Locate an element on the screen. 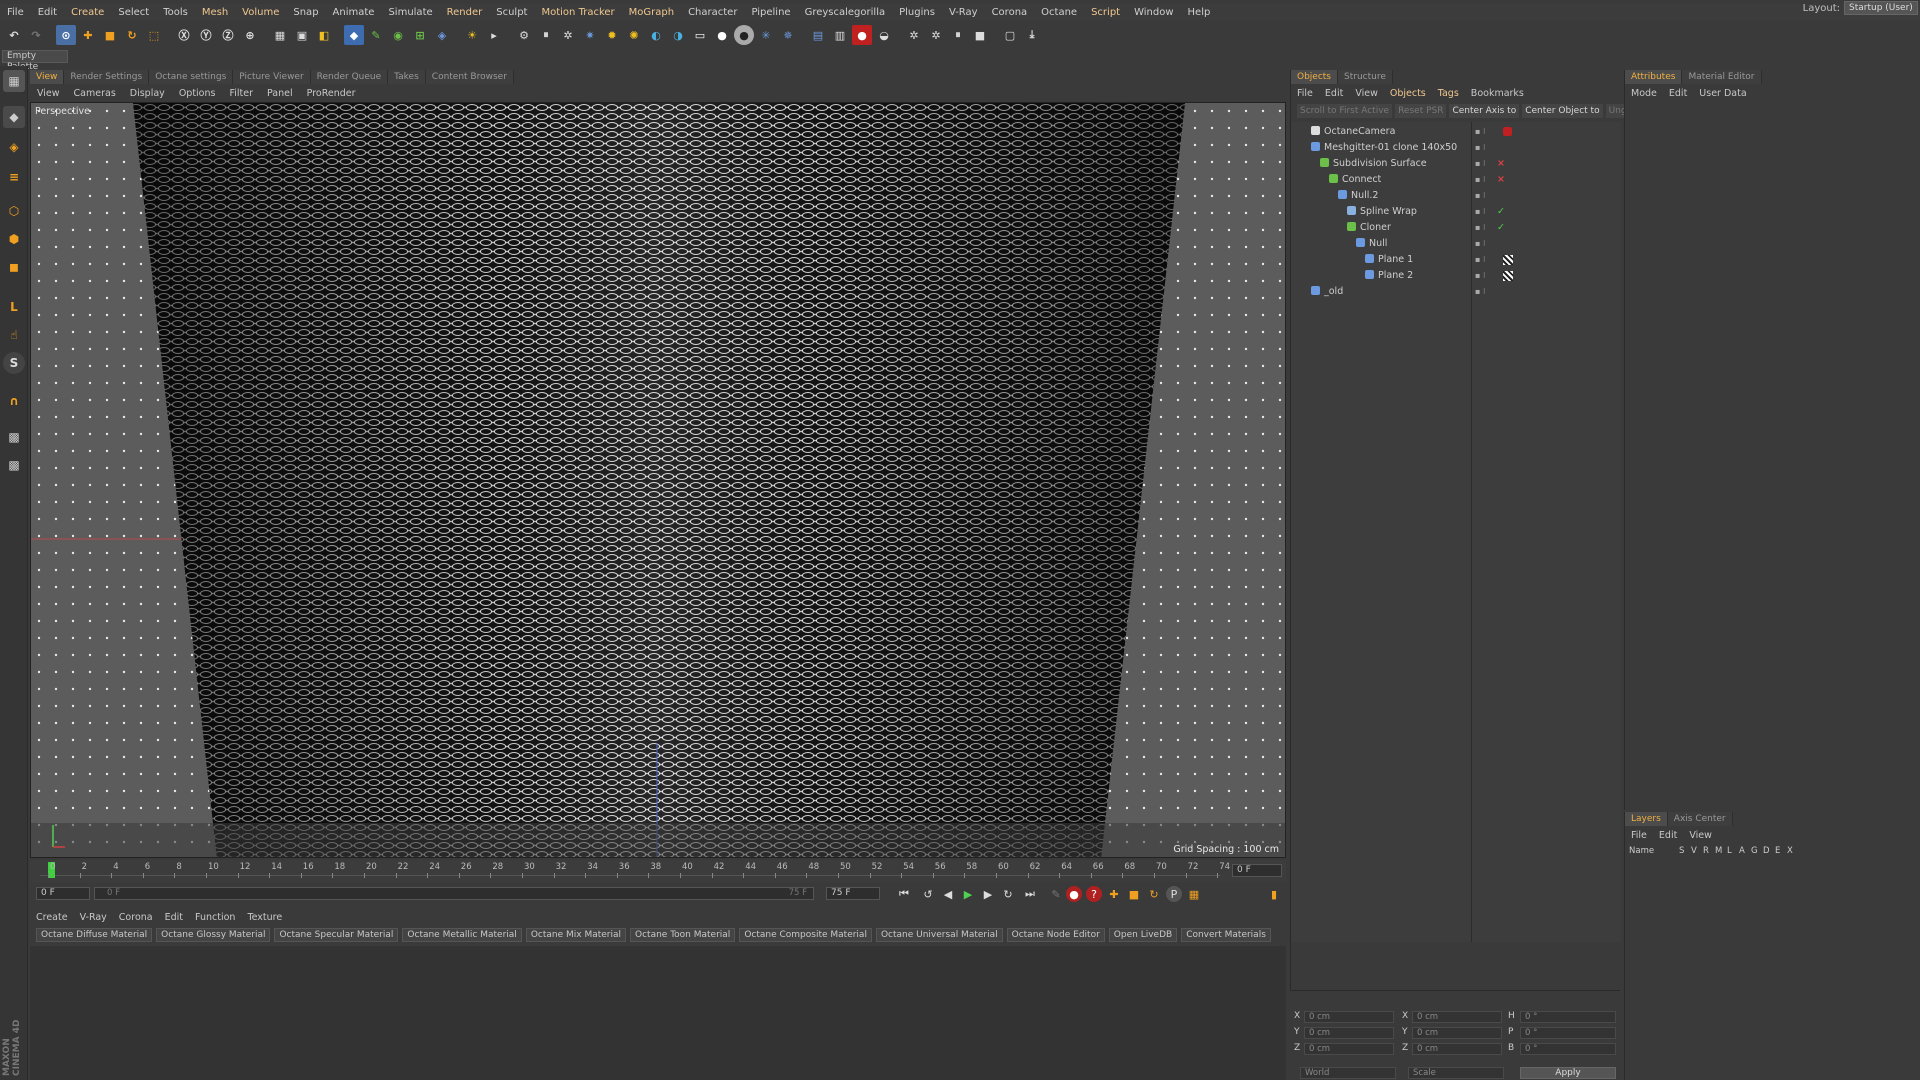  objects-menu-edit: Edit is located at coordinates (1334, 93).